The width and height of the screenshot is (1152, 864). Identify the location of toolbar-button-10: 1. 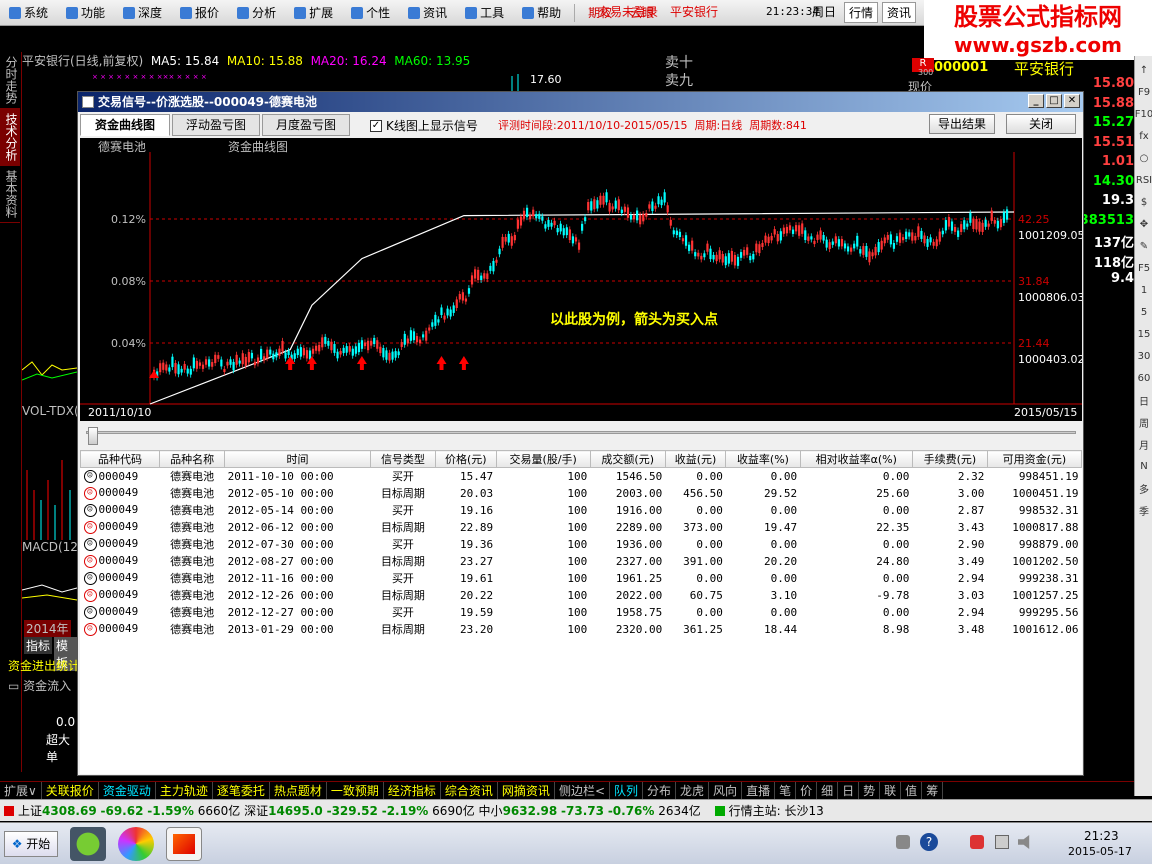
(1144, 290).